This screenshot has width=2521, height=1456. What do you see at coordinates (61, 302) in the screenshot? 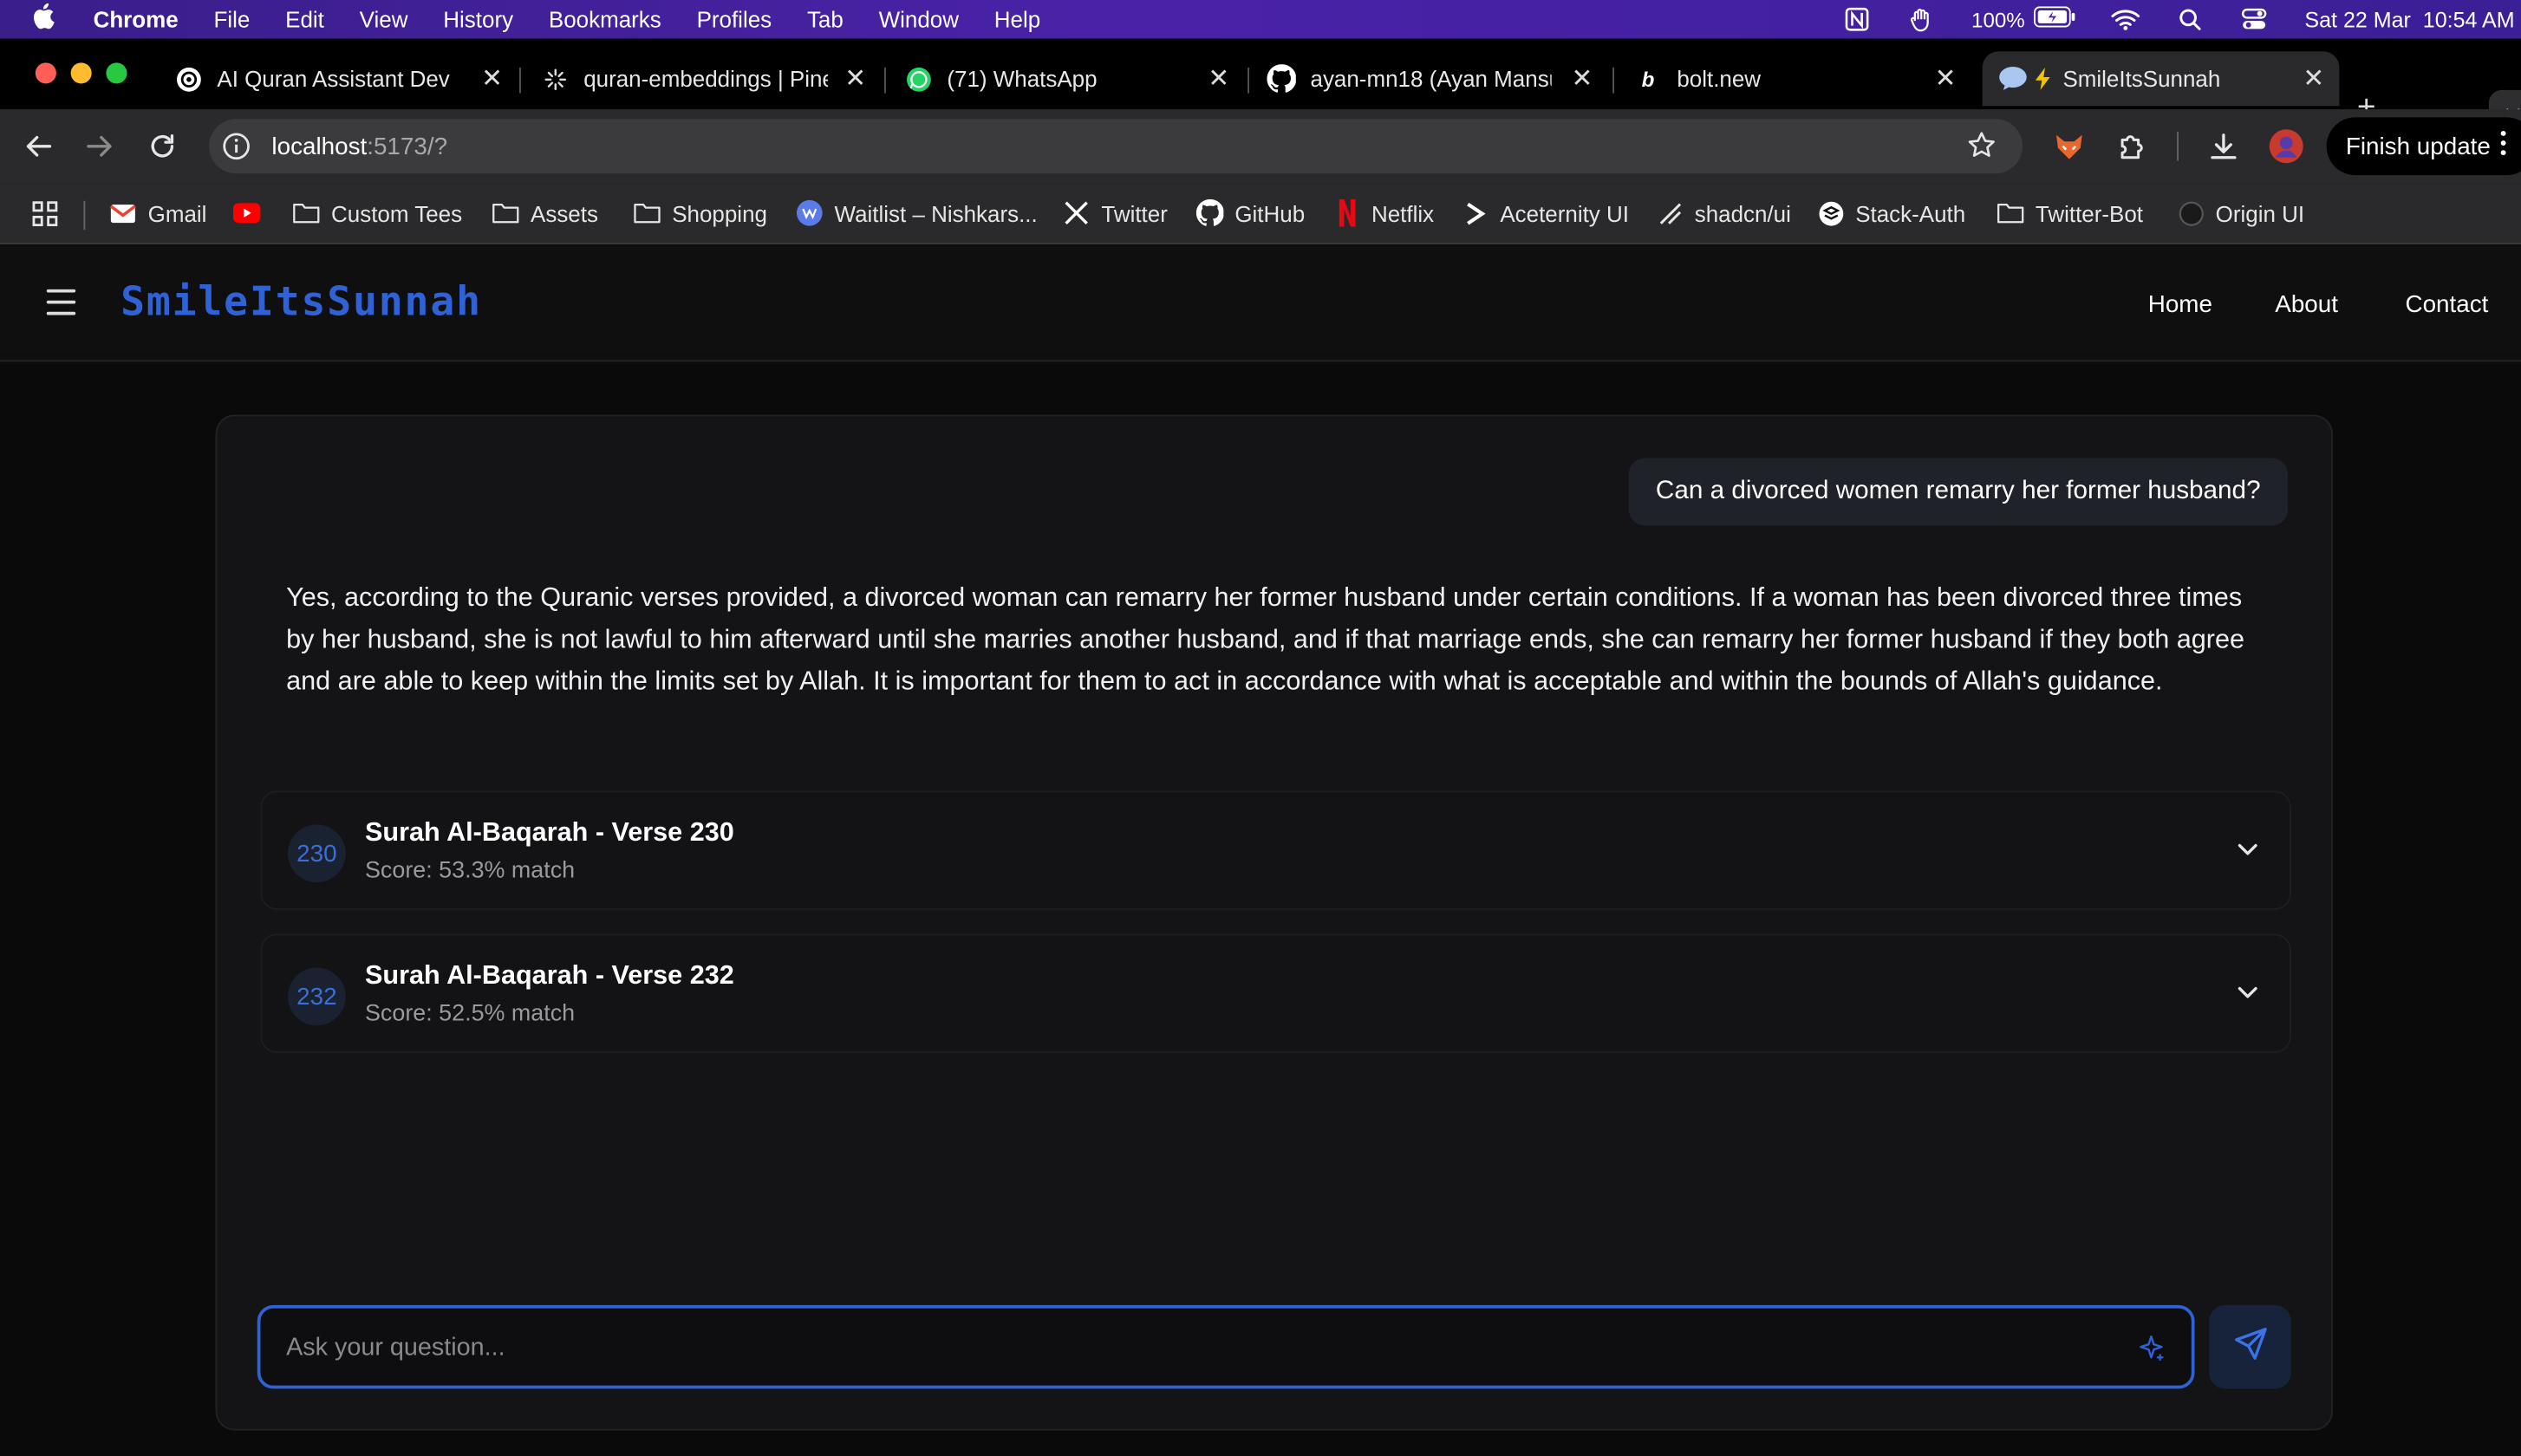
I see `hamburger-menu-icon` at bounding box center [61, 302].